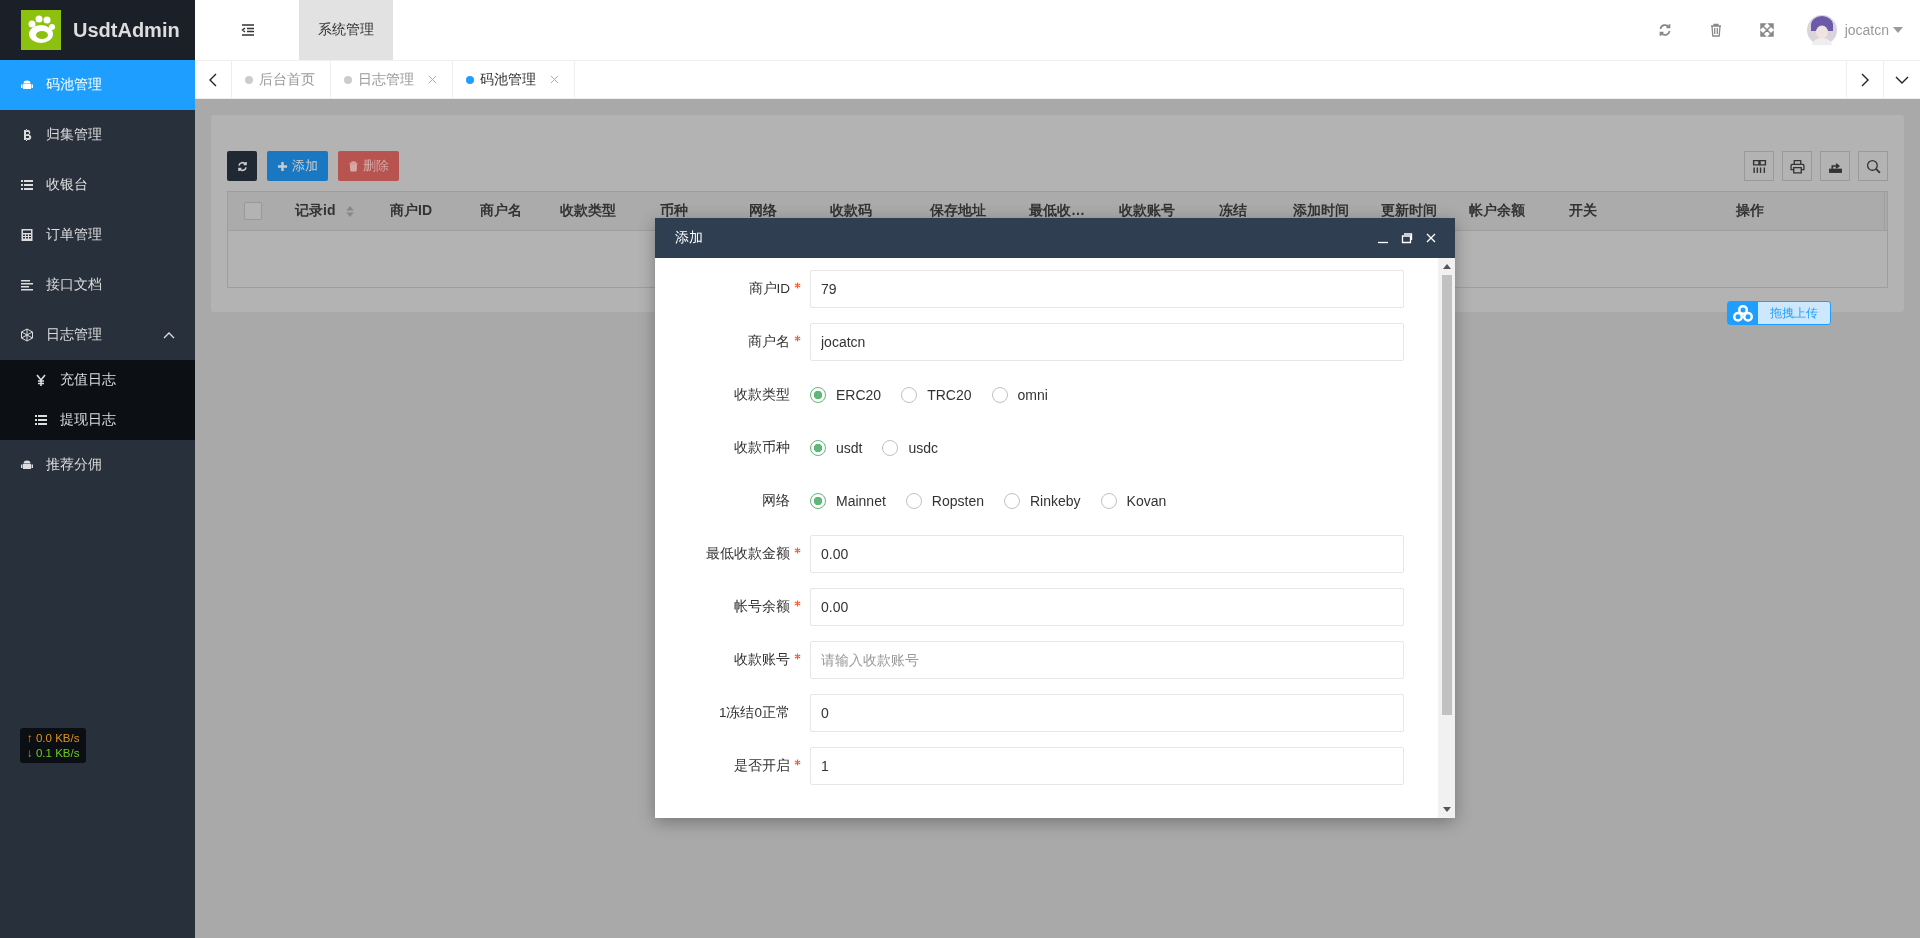 The width and height of the screenshot is (1920, 938). What do you see at coordinates (1107, 766) in the screenshot?
I see `text-field: 1` at bounding box center [1107, 766].